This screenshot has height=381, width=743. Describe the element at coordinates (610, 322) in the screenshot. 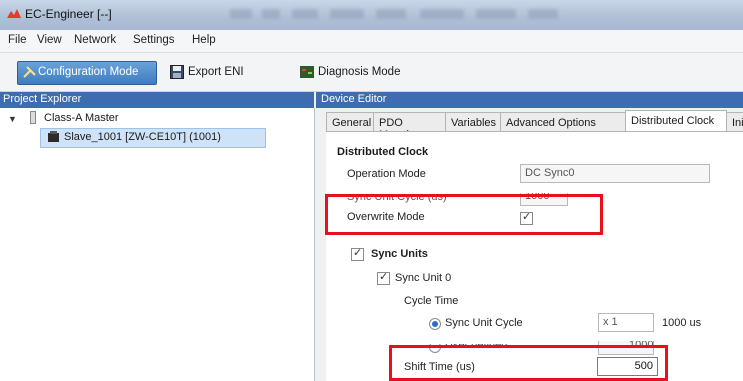

I see `cycle-multiplier-value: x 1` at that location.